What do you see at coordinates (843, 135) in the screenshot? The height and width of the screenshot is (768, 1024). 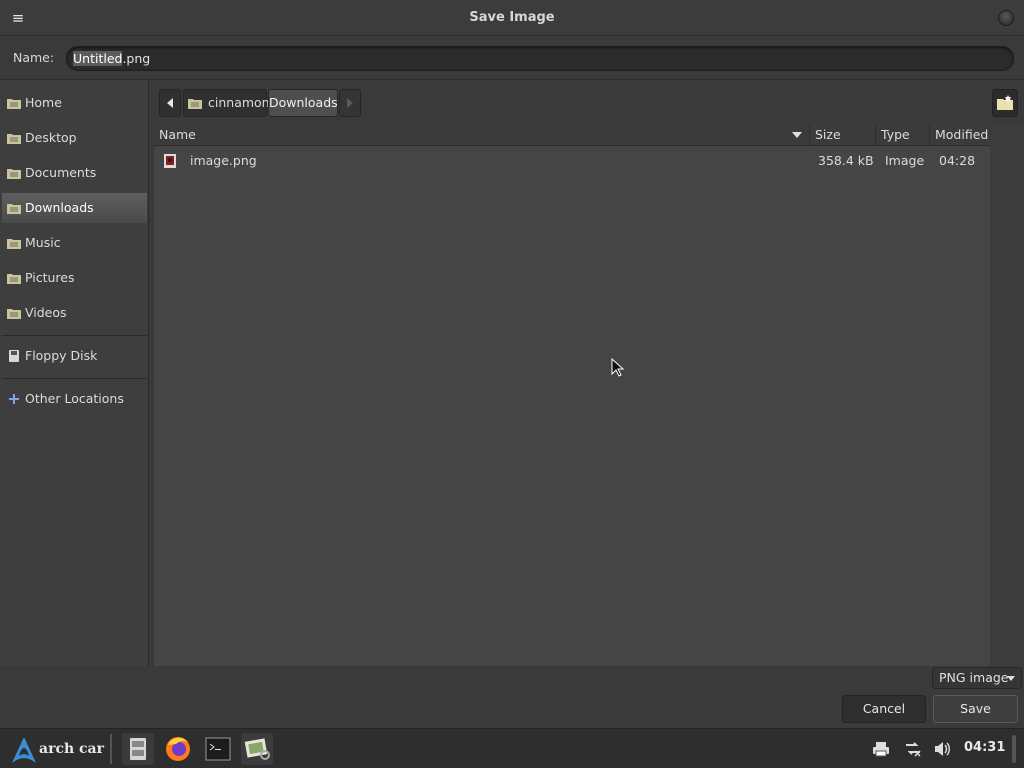 I see `column-header-size: Size` at bounding box center [843, 135].